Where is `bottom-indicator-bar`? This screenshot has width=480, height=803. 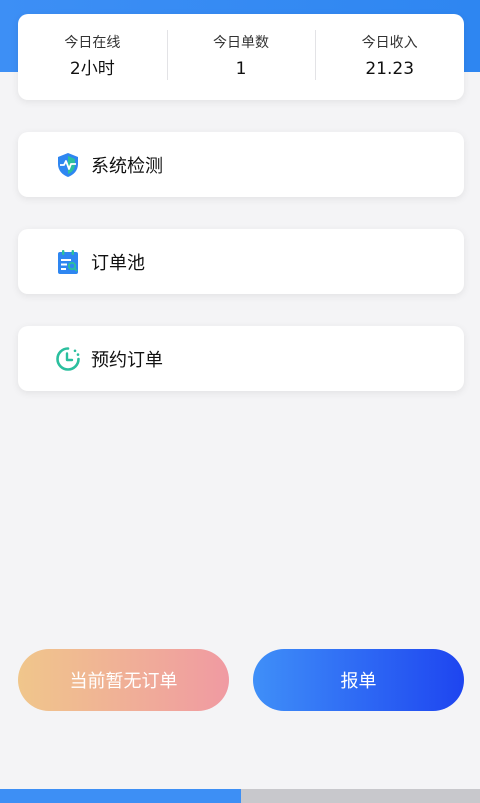 bottom-indicator-bar is located at coordinates (240, 796).